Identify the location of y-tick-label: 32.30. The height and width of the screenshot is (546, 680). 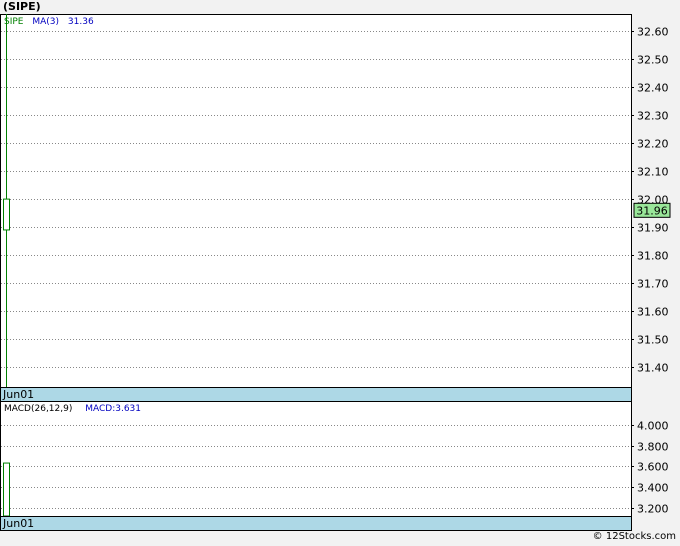
(653, 116).